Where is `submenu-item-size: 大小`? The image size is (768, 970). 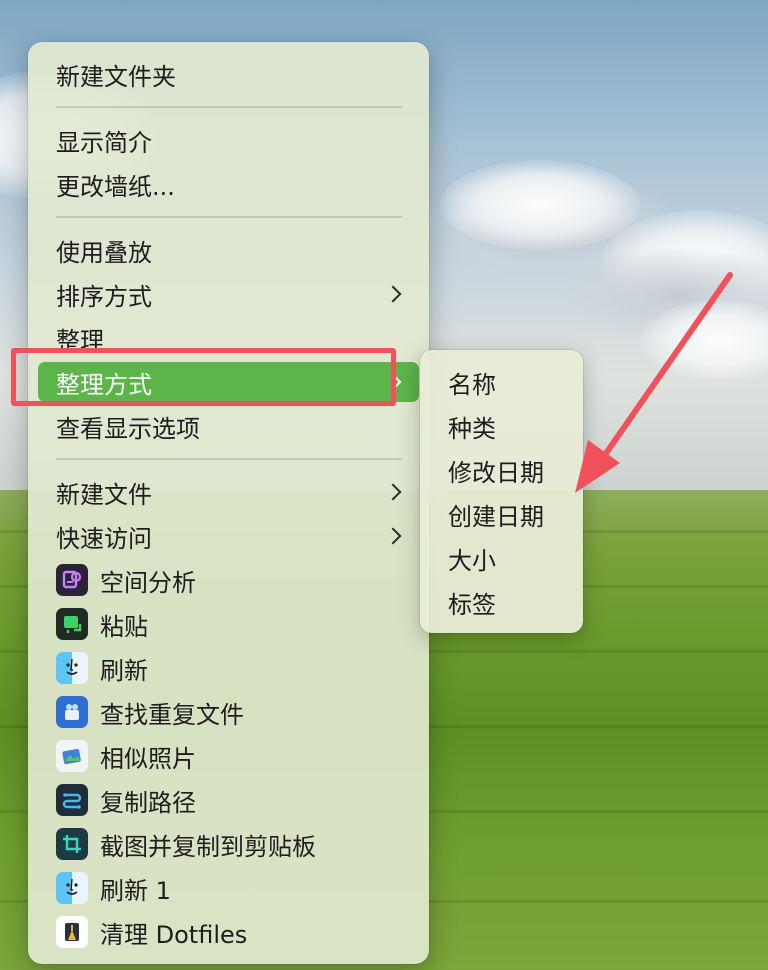
submenu-item-size: 大小 is located at coordinates (472, 558).